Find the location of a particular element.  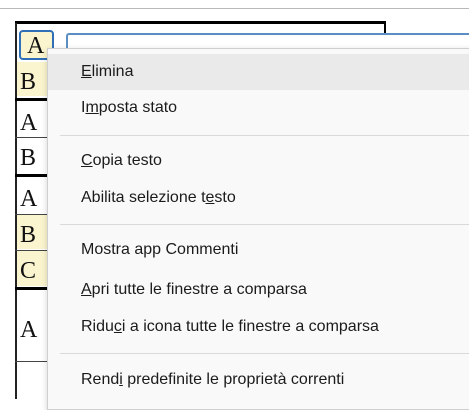

access-key: c is located at coordinates (117, 326).